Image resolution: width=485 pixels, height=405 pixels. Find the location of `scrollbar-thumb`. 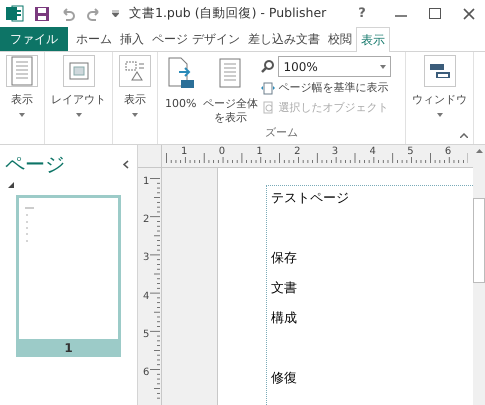

scrollbar-thumb is located at coordinates (479, 240).